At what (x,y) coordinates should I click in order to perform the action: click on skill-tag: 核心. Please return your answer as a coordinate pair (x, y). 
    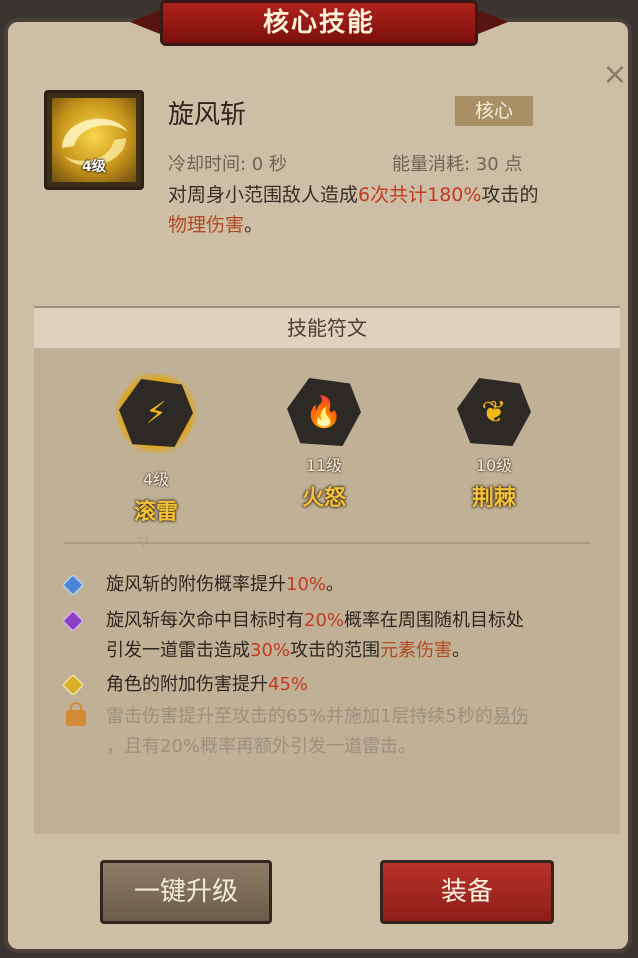
    Looking at the image, I should click on (494, 111).